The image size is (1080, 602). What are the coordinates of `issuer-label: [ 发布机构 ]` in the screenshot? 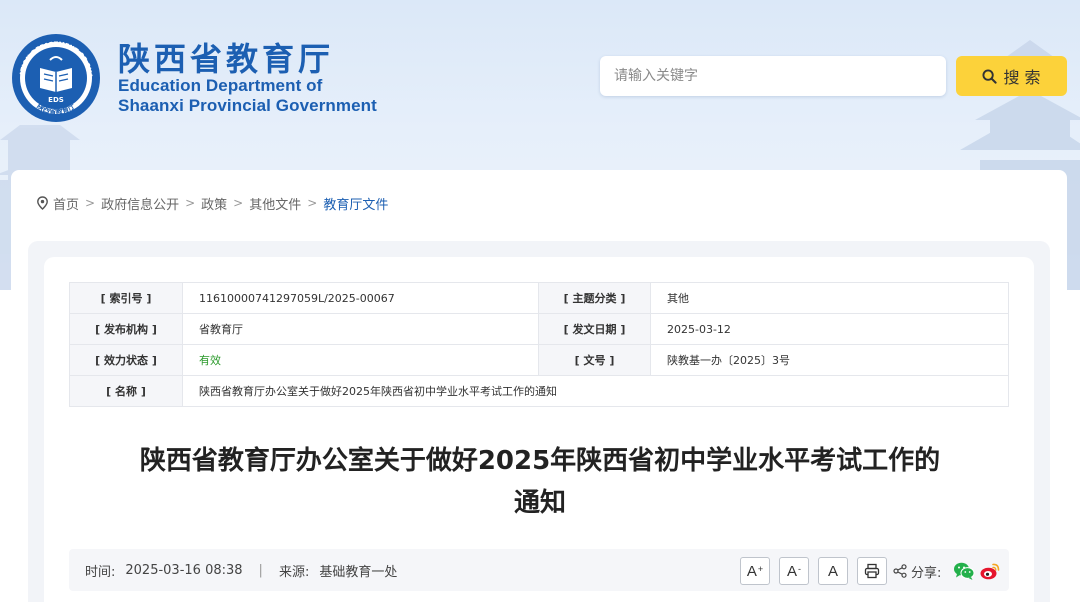 It's located at (126, 329).